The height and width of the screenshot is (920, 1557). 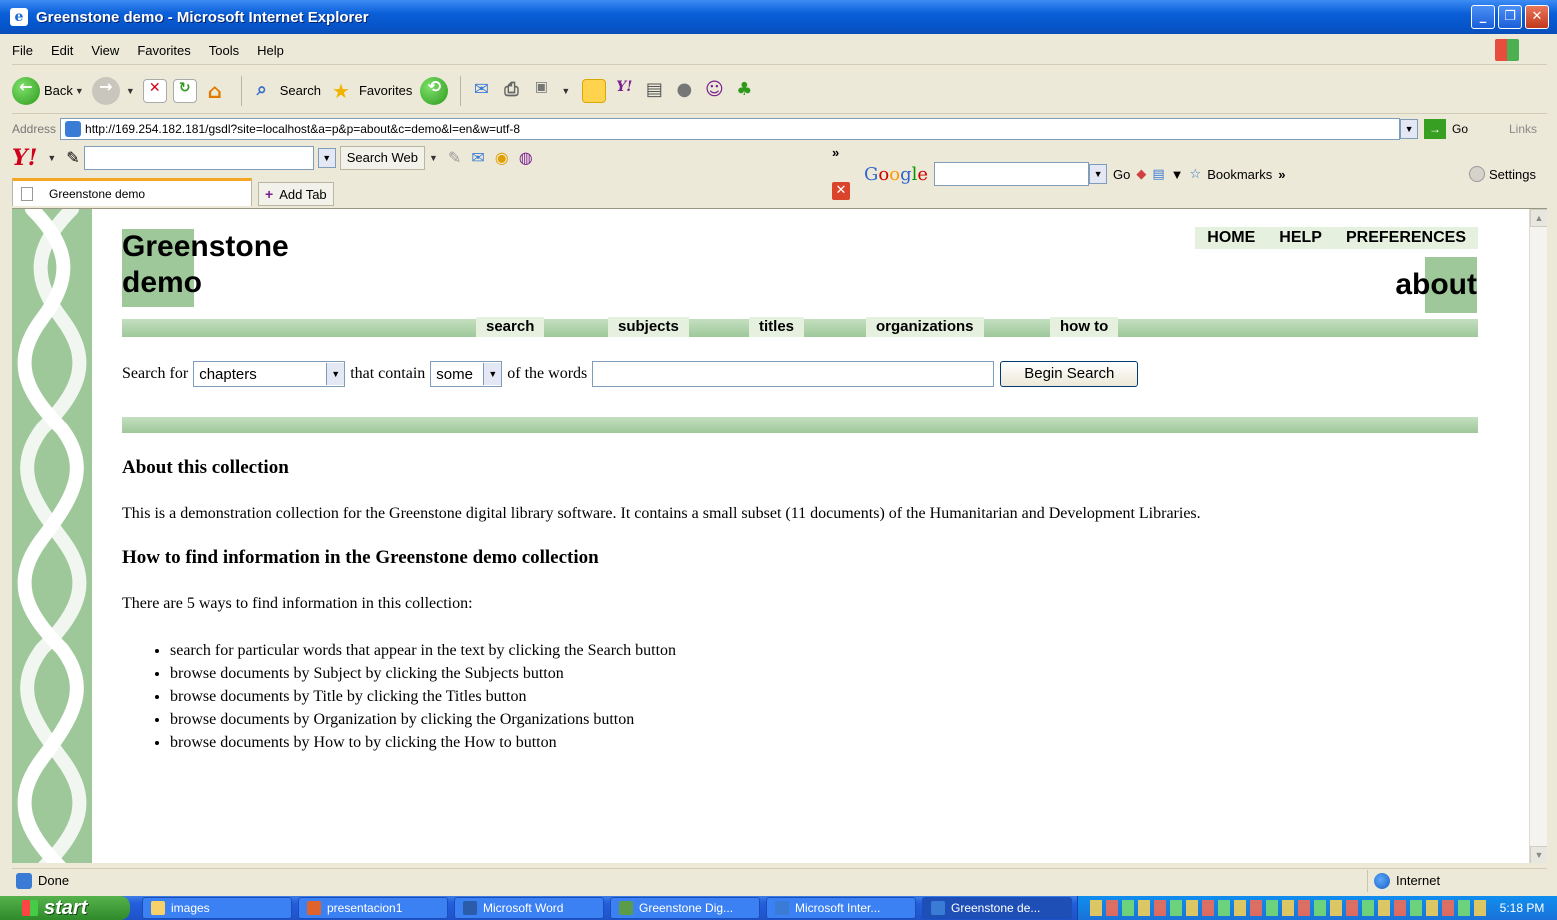 I want to click on yahoo-search-dropdown: ▼, so click(x=326, y=158).